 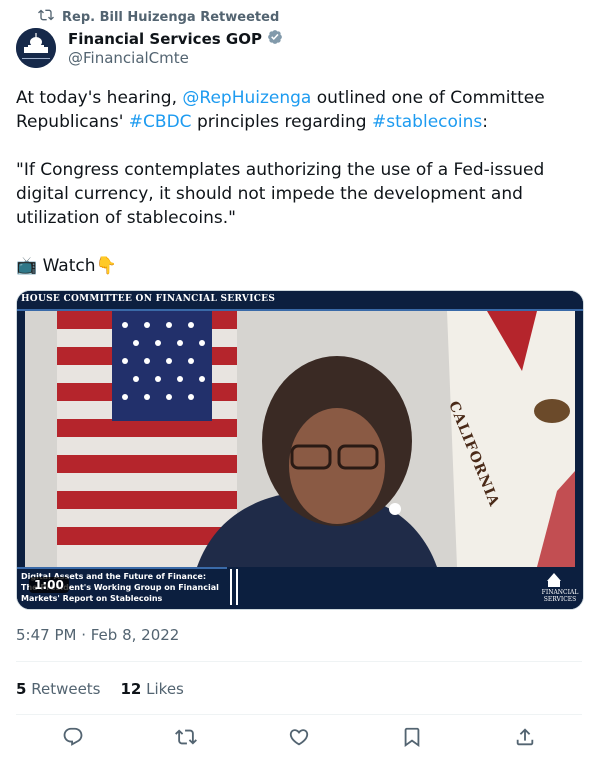 What do you see at coordinates (99, 98) in the screenshot?
I see `text-segment: At today's hearing,` at bounding box center [99, 98].